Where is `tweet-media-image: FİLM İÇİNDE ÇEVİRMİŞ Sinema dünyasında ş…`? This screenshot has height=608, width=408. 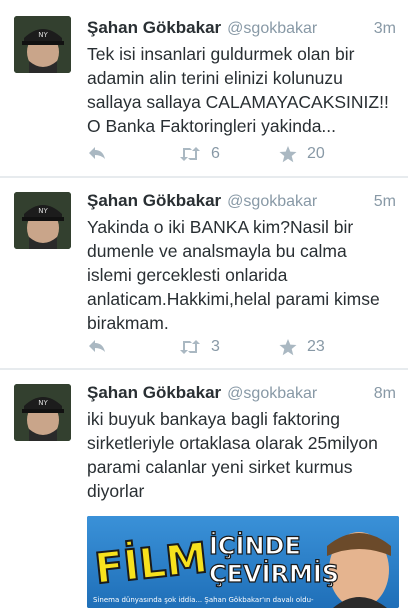 tweet-media-image: FİLM İÇİNDE ÇEVİRMİŞ Sinema dünyasında ş… is located at coordinates (243, 562).